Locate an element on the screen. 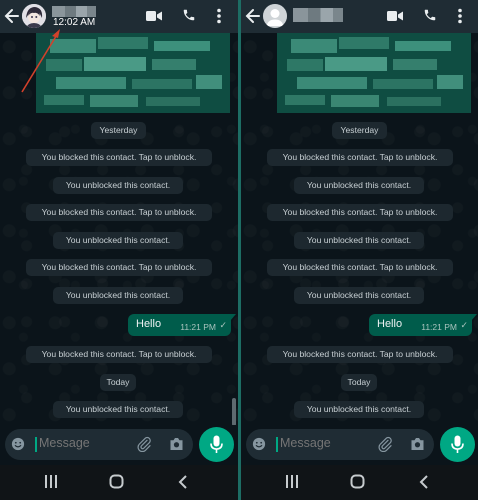  default-avatar-icon is located at coordinates (275, 16).